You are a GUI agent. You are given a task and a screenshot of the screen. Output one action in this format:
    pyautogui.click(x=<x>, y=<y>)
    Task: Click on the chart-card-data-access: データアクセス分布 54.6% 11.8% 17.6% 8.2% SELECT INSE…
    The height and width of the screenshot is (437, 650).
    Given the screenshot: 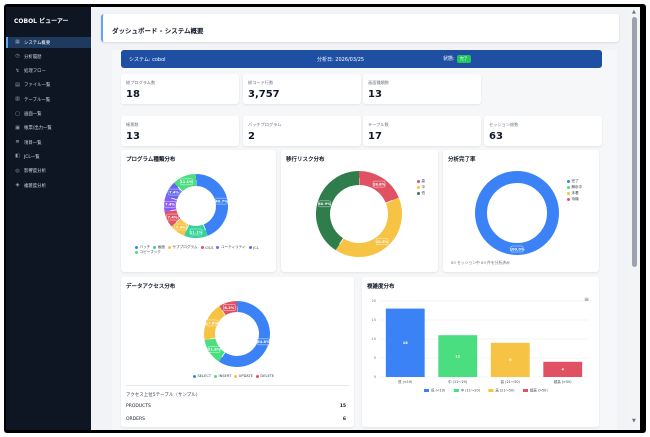 What is the action you would take?
    pyautogui.click(x=237, y=352)
    